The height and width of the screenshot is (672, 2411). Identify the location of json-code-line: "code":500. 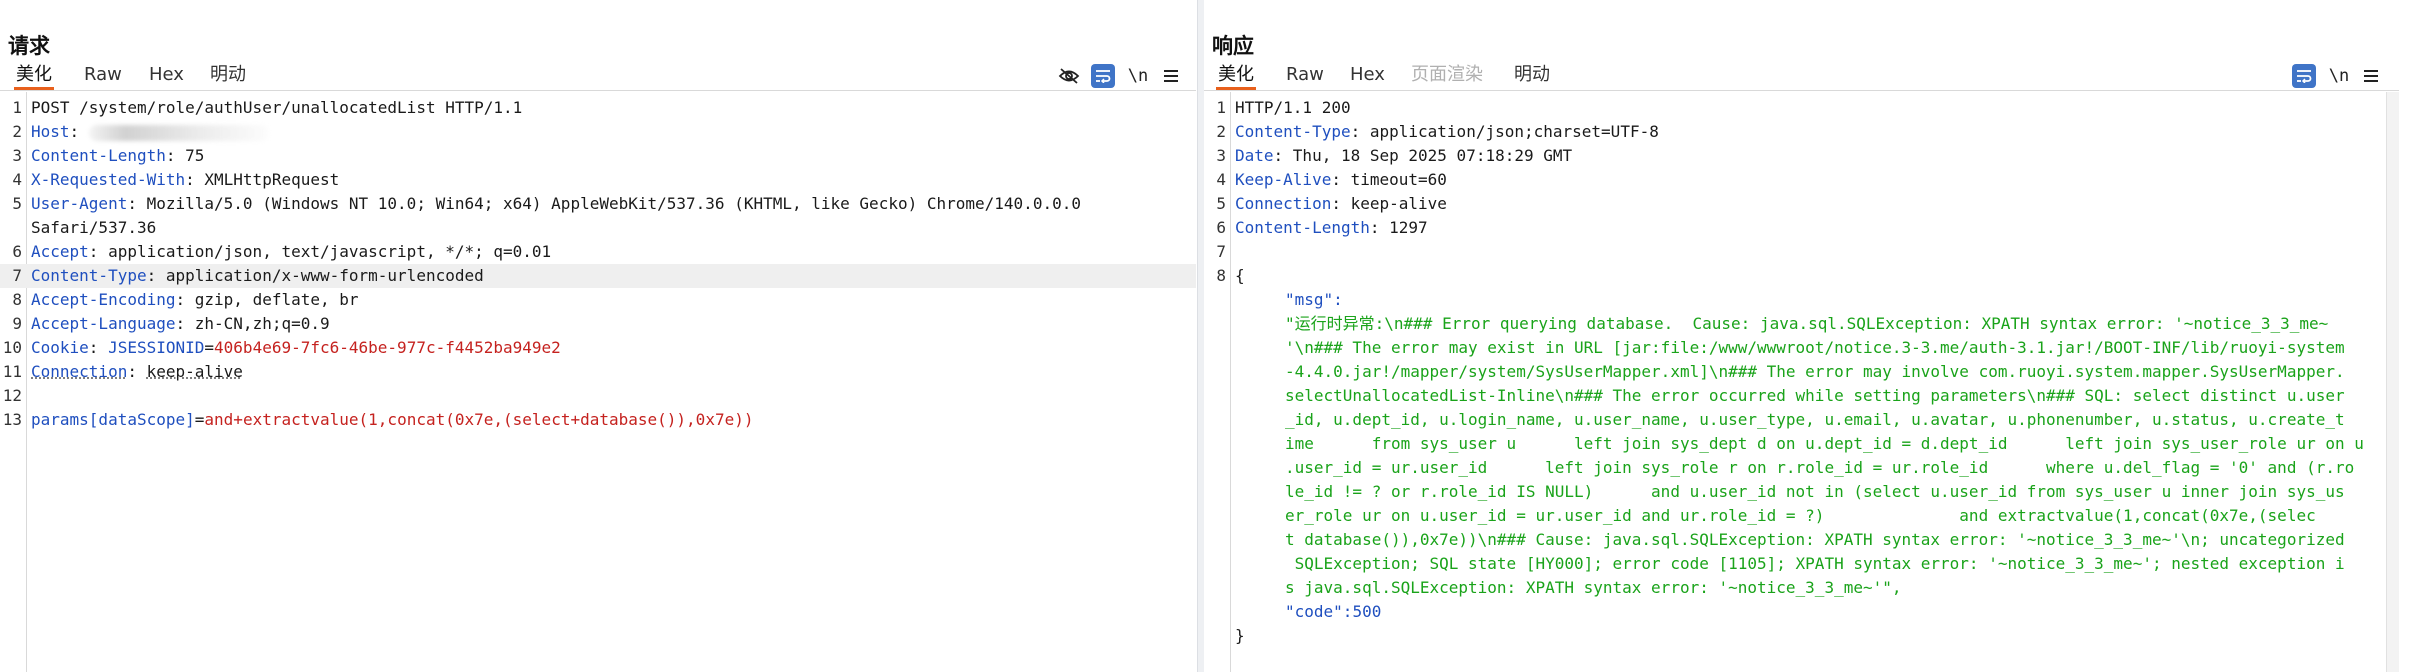
(1801, 612).